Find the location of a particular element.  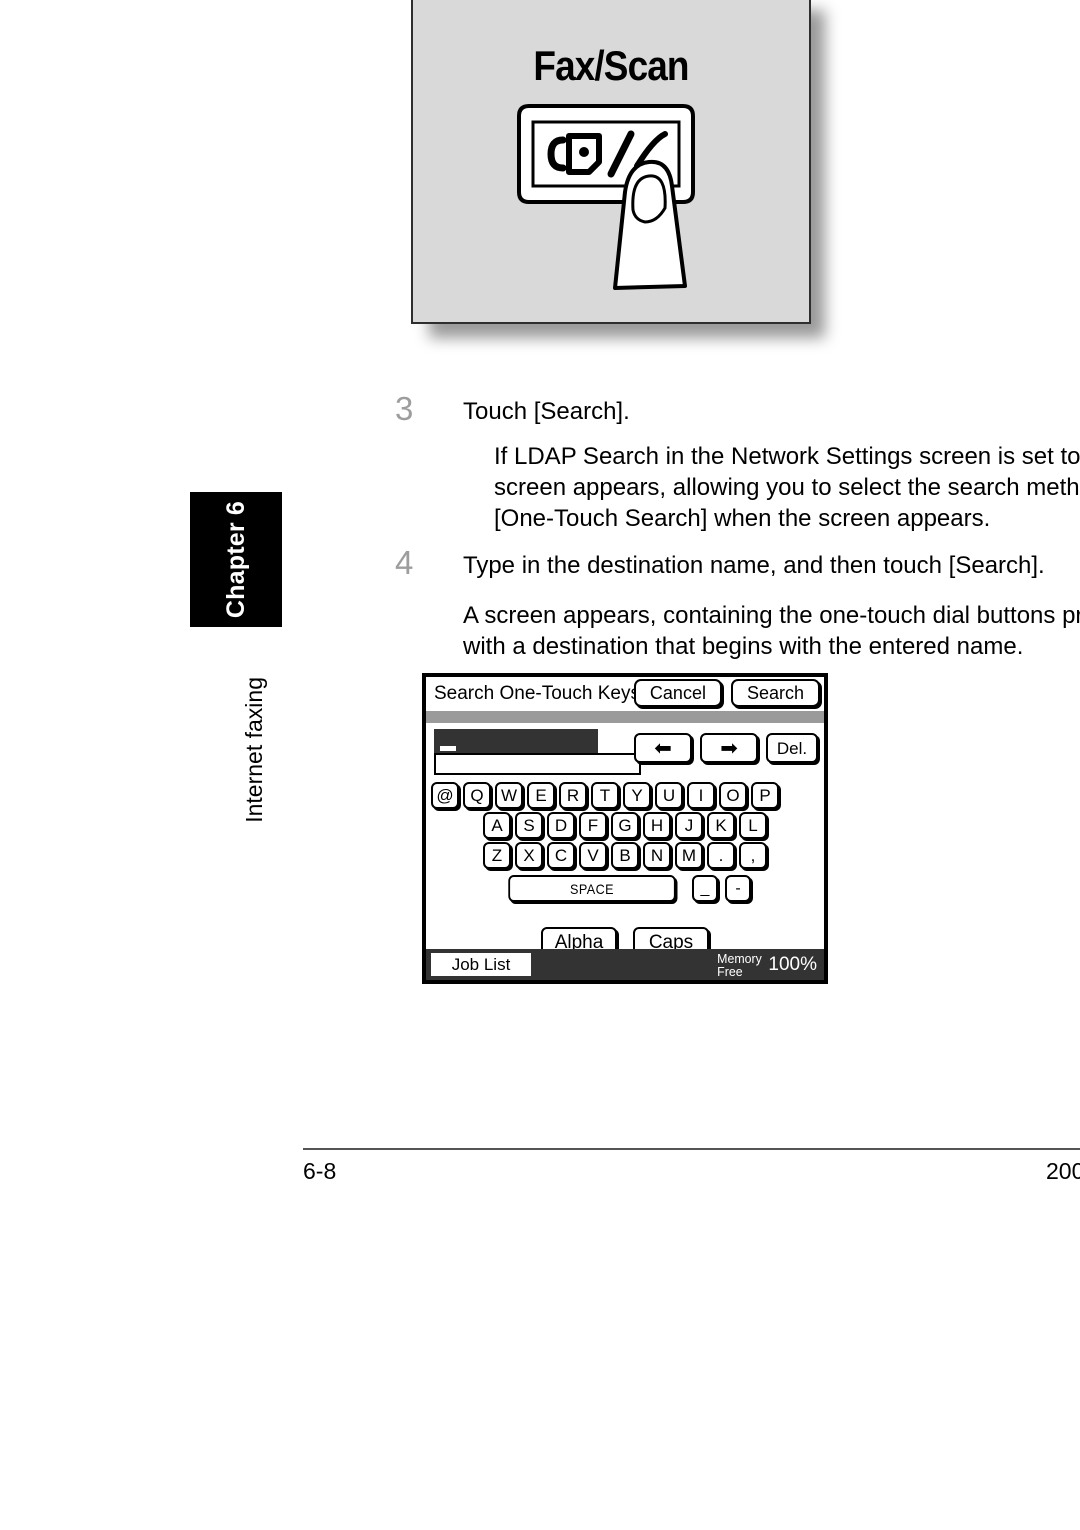

arrow-left-button: ⬅ is located at coordinates (663, 748).